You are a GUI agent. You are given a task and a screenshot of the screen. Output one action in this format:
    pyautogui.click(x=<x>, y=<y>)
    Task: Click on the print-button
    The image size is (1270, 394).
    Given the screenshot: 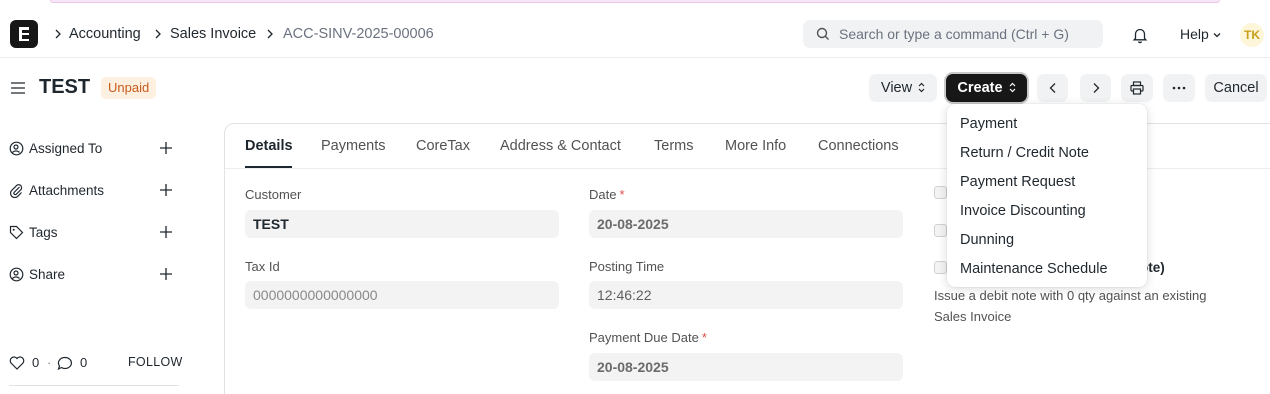 What is the action you would take?
    pyautogui.click(x=1137, y=88)
    